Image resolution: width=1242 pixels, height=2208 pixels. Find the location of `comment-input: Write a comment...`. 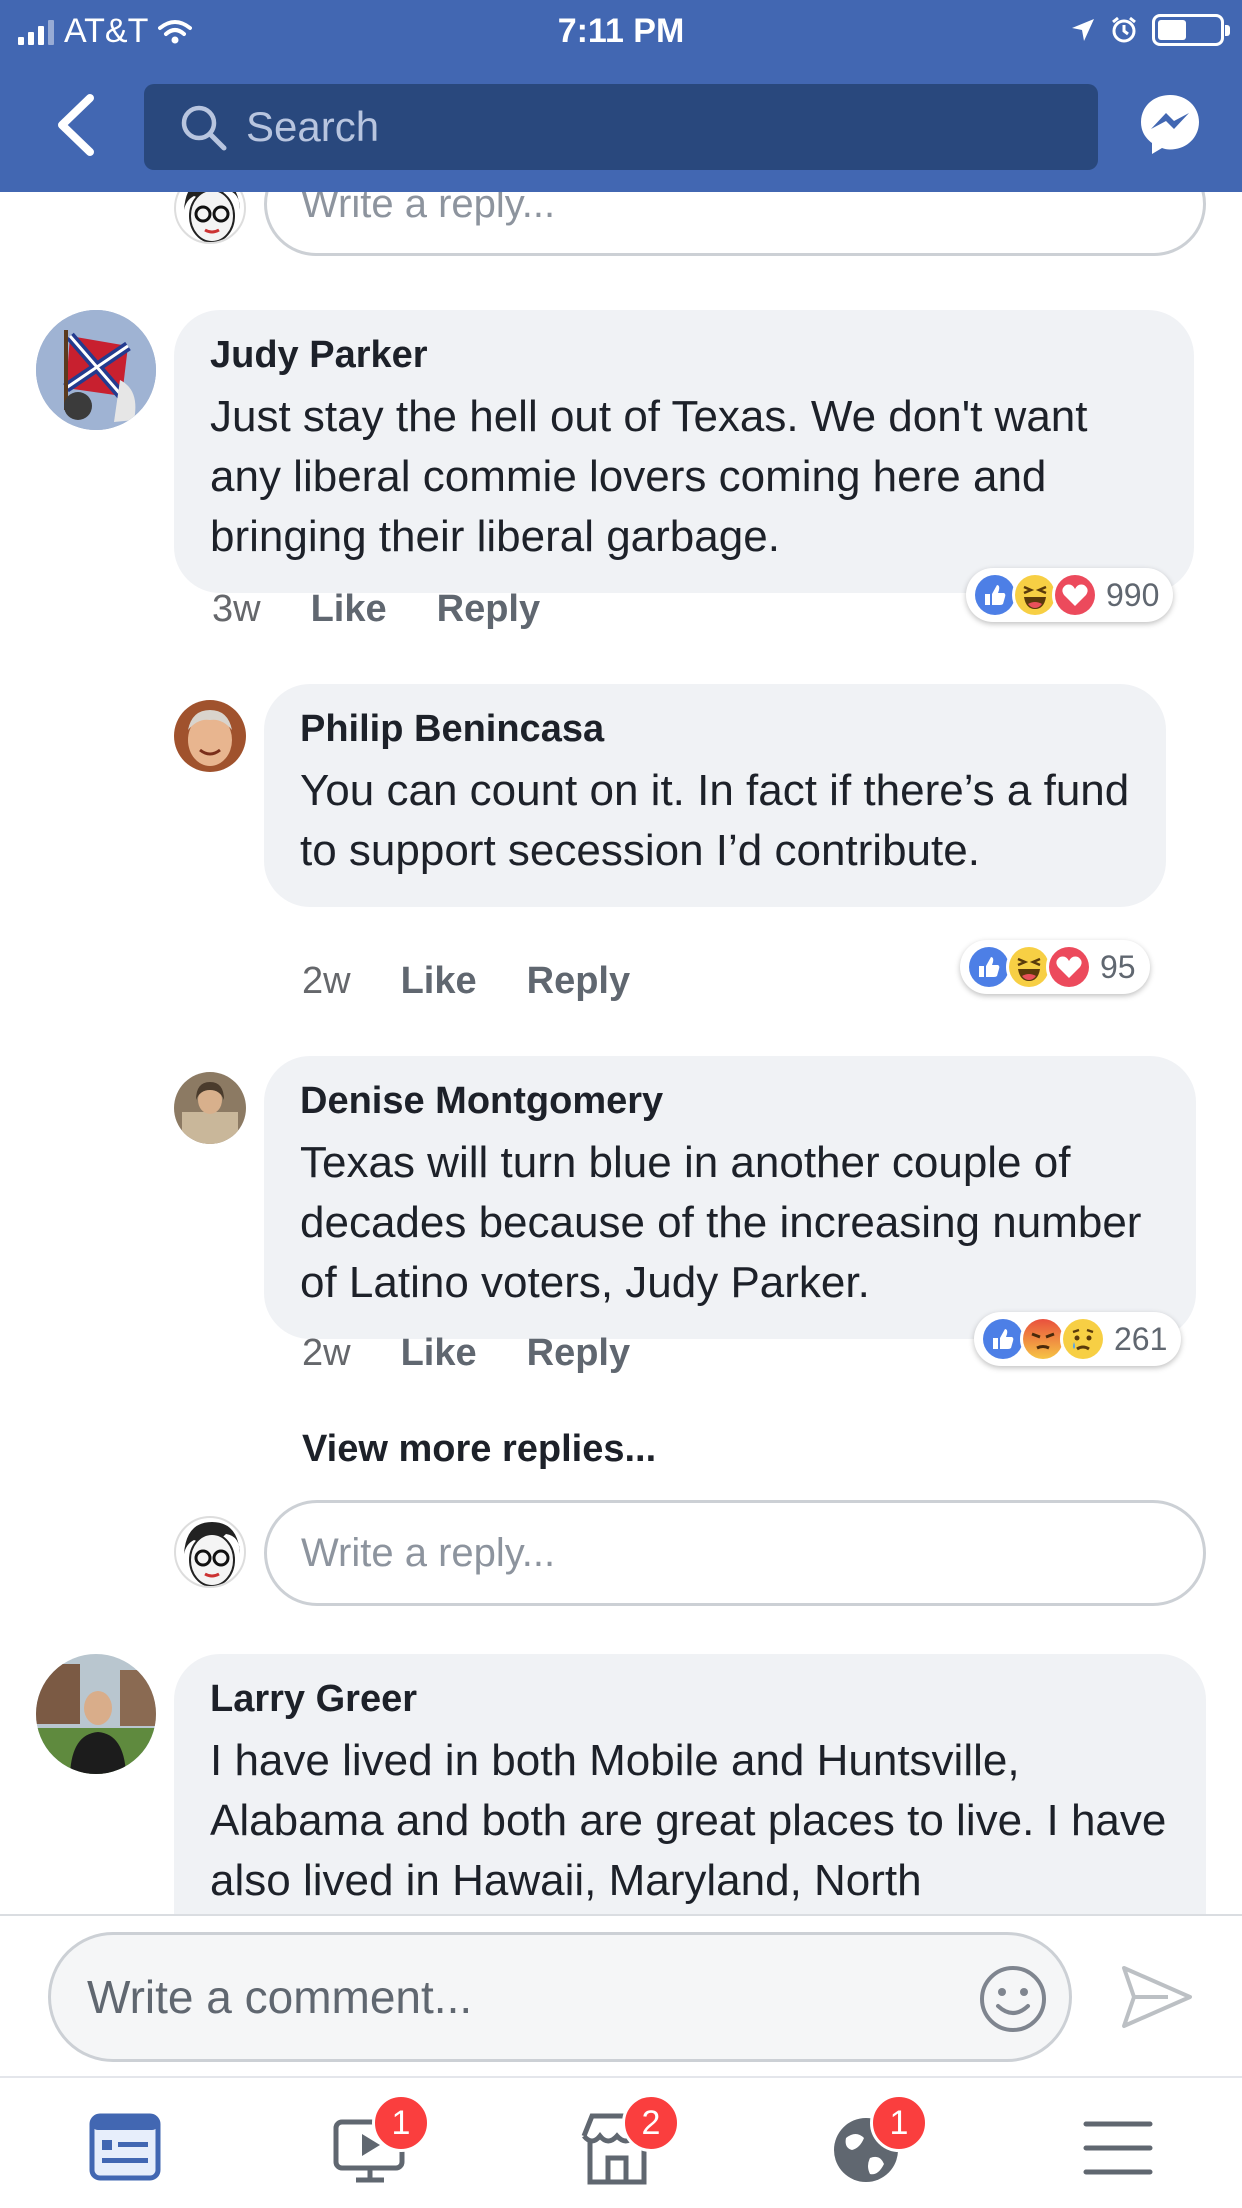

comment-input: Write a comment... is located at coordinates (560, 1997).